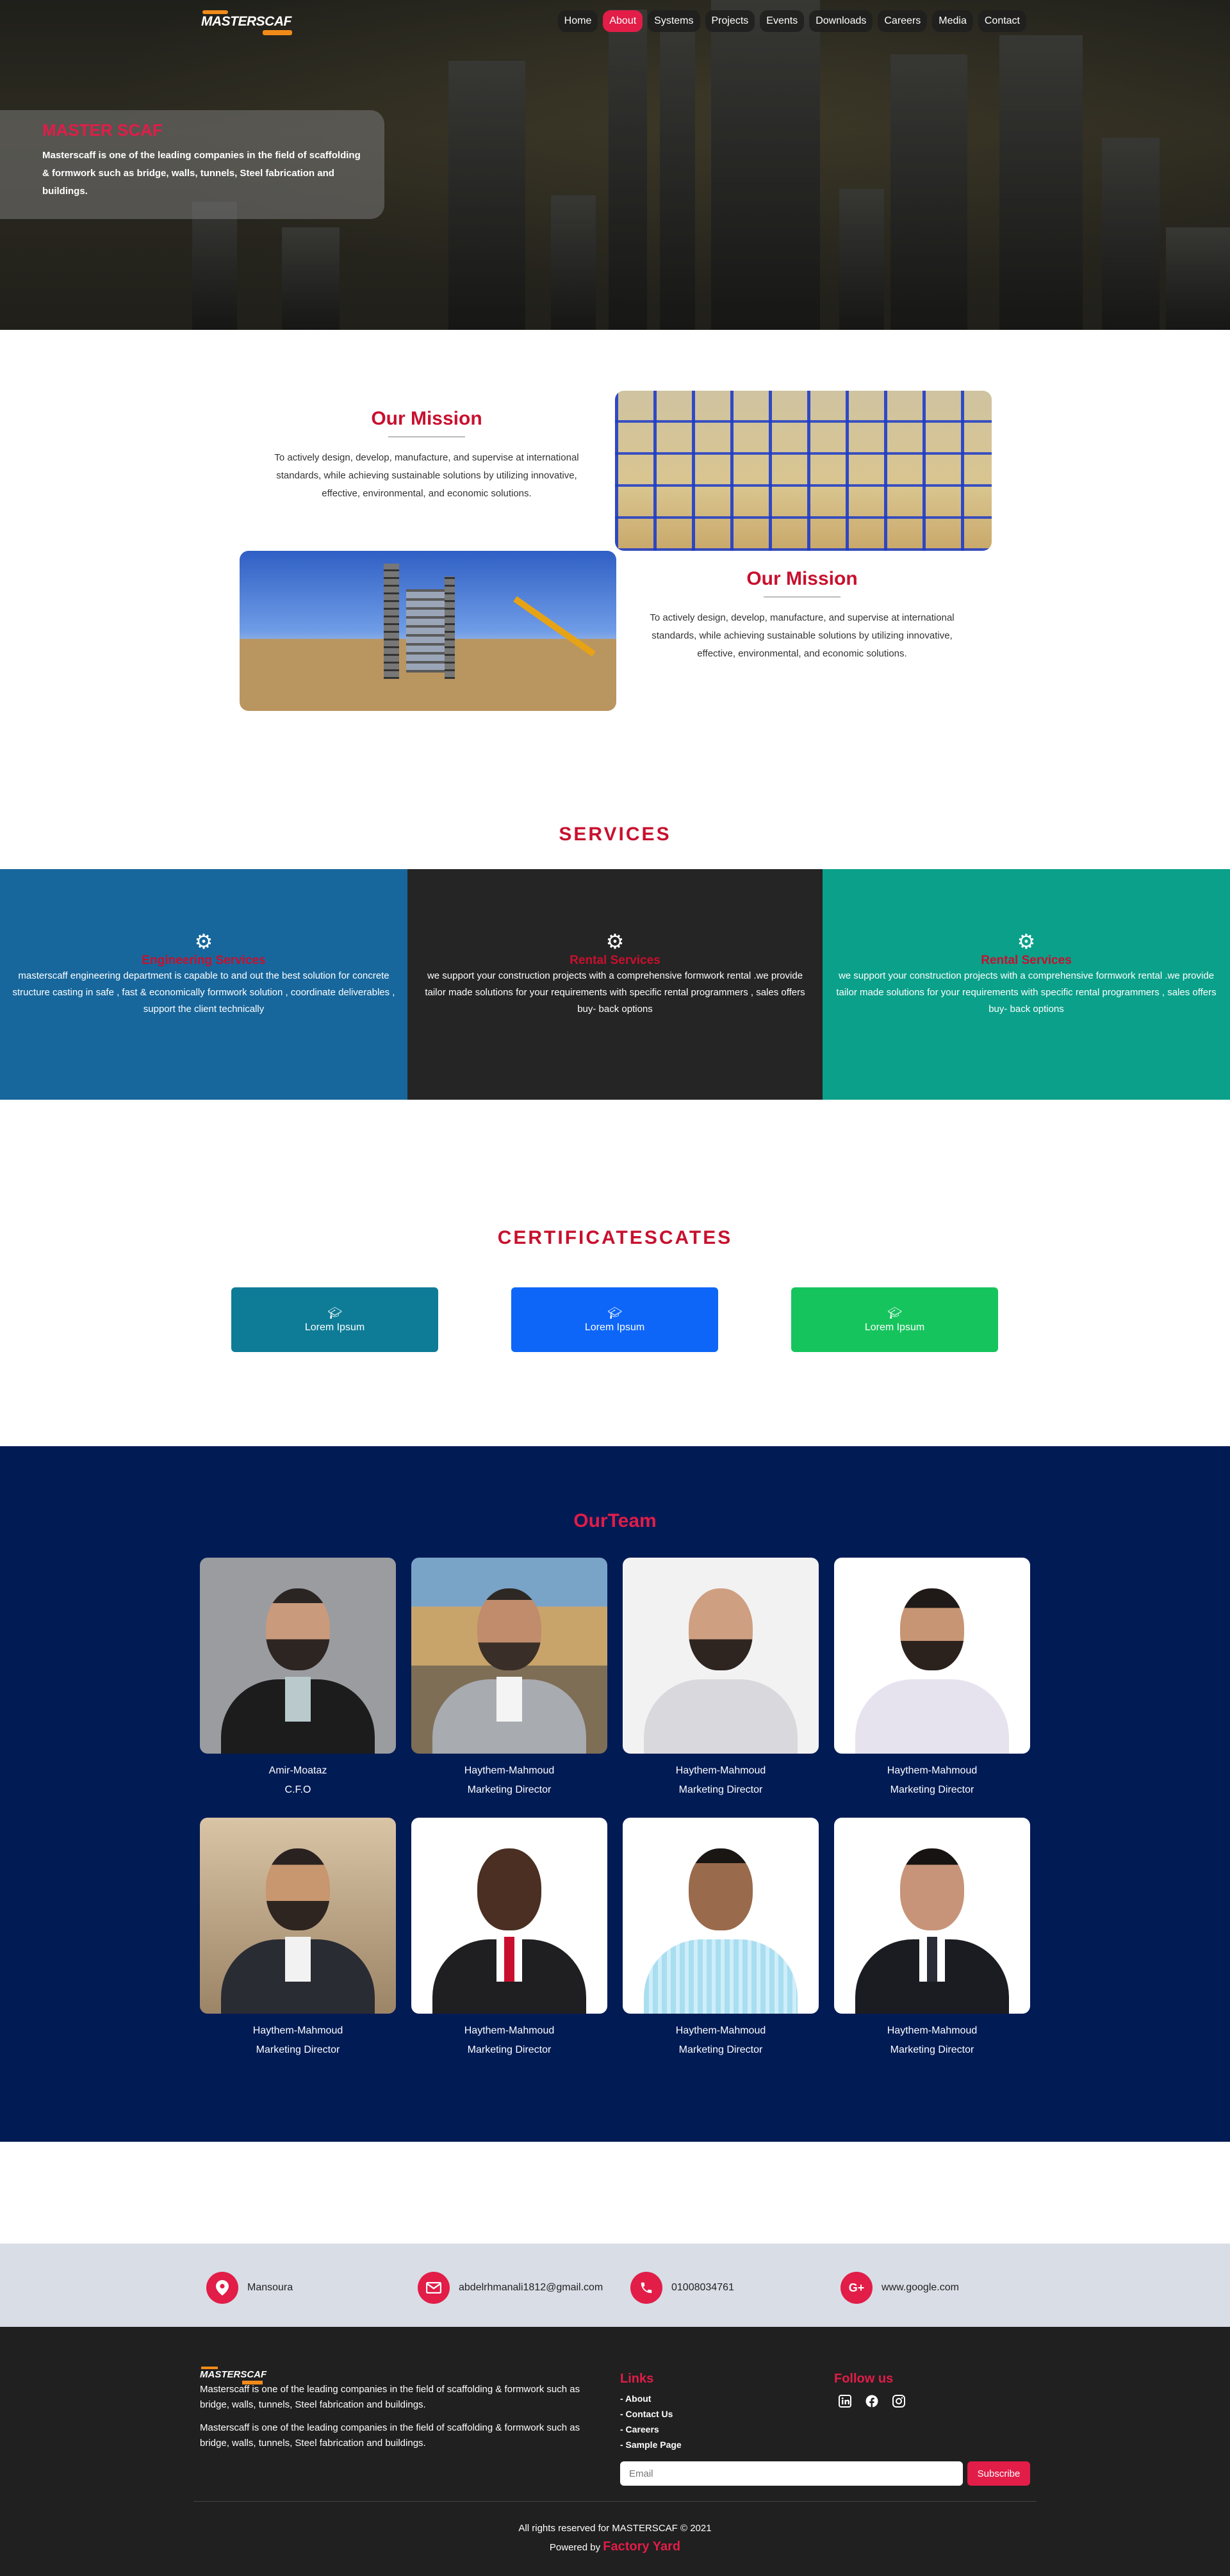  Describe the element at coordinates (845, 2401) in the screenshot. I see `linkedin-icon` at that location.